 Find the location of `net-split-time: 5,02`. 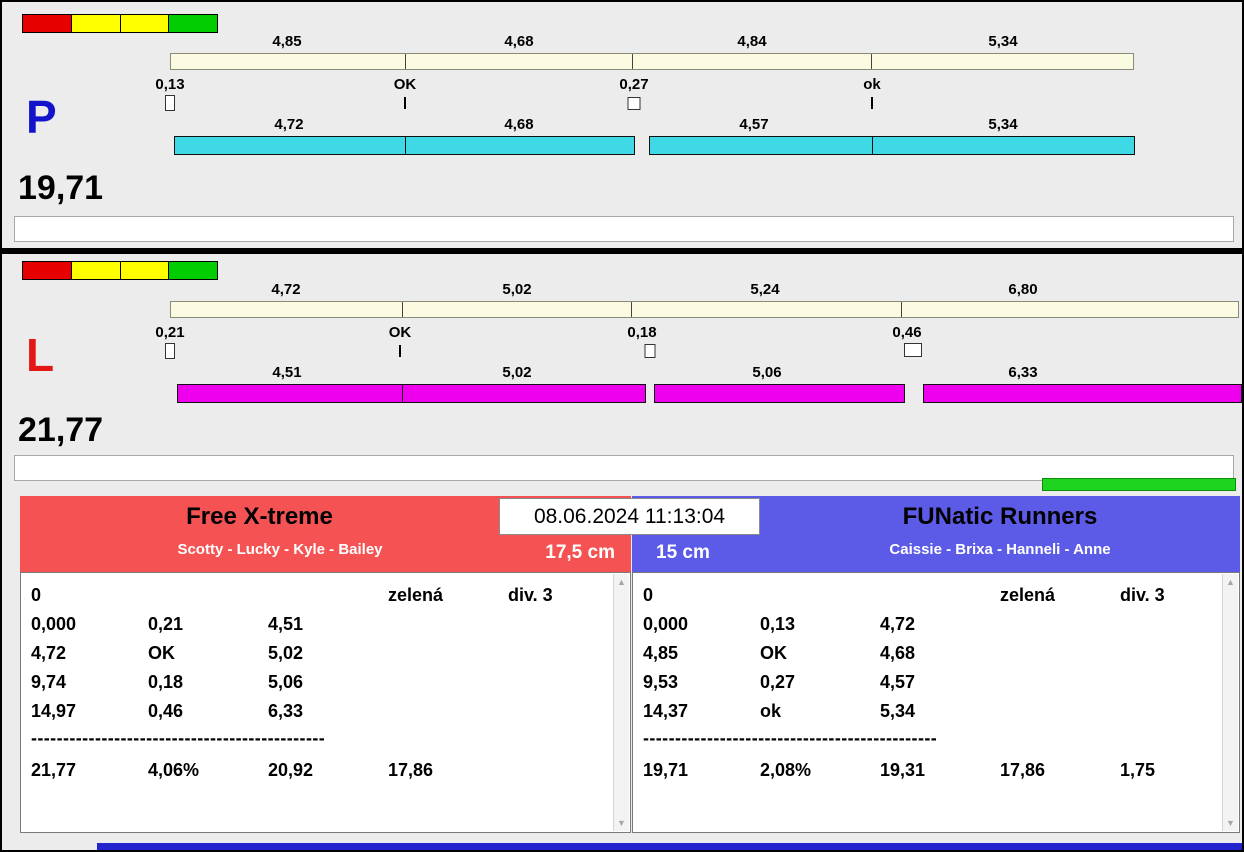

net-split-time: 5,02 is located at coordinates (517, 372).